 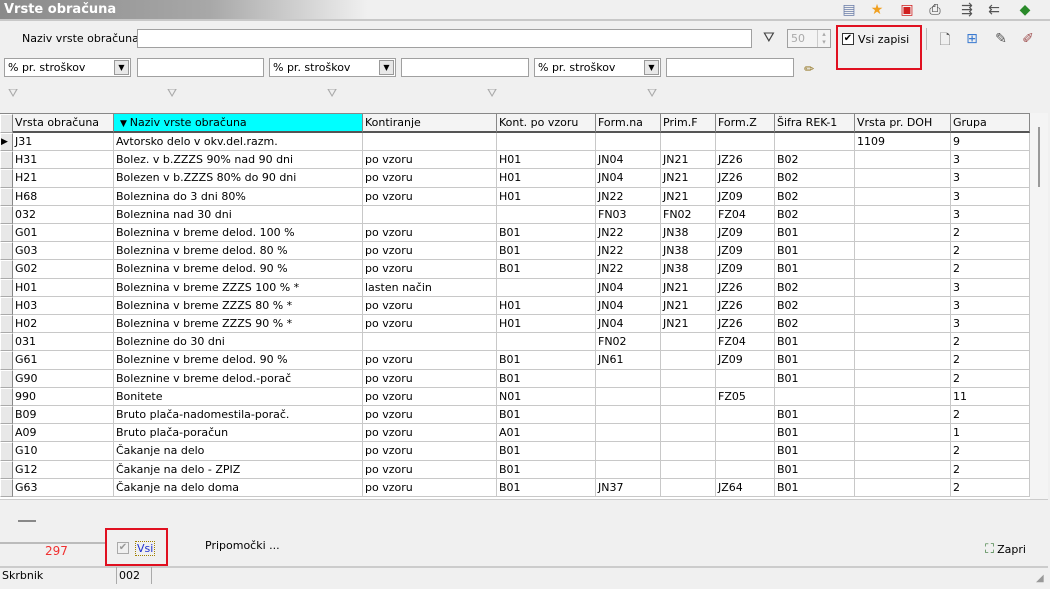 I want to click on column-header: Prim.F, so click(x=688, y=123).